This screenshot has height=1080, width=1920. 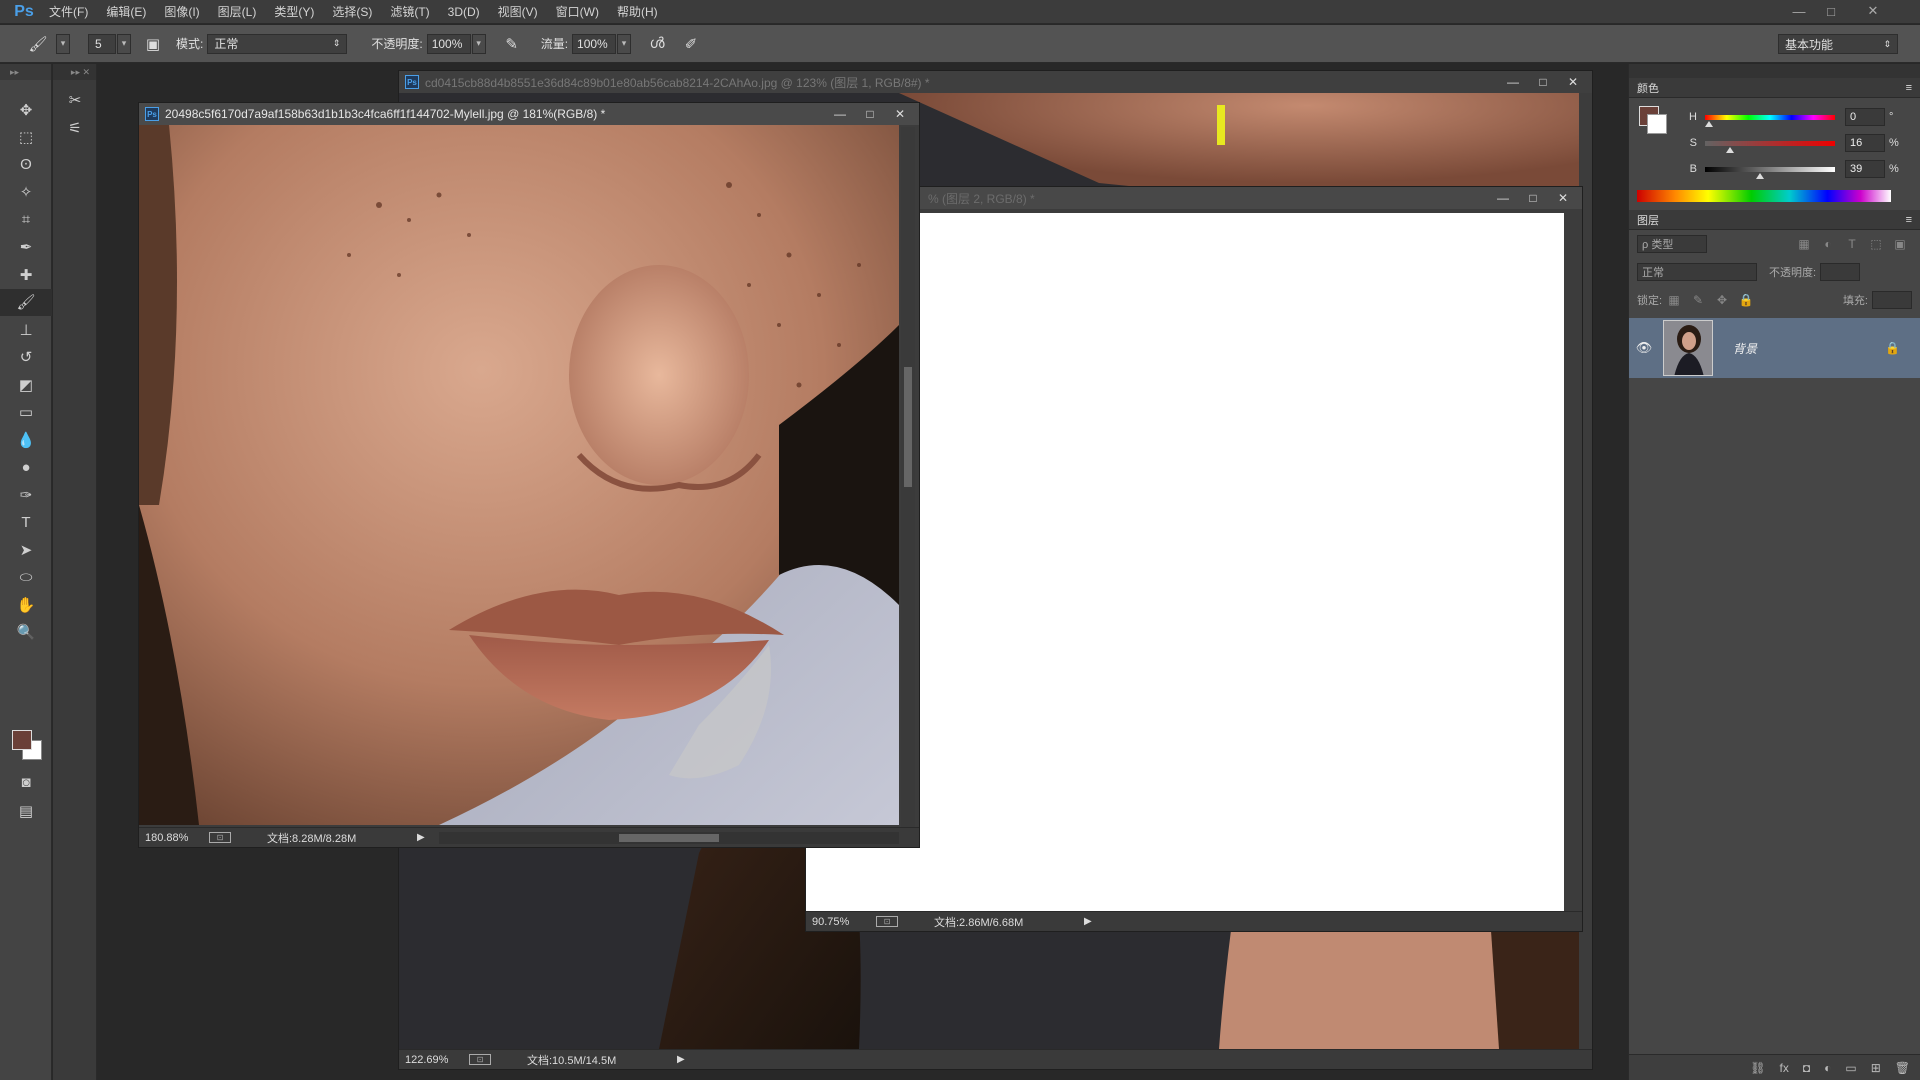 What do you see at coordinates (1674, 300) in the screenshot?
I see `lock-transparent-icon: ▦` at bounding box center [1674, 300].